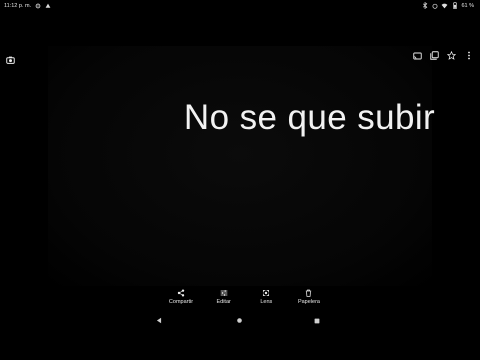 Image resolution: width=480 pixels, height=360 pixels. I want to click on star-icon, so click(451, 55).